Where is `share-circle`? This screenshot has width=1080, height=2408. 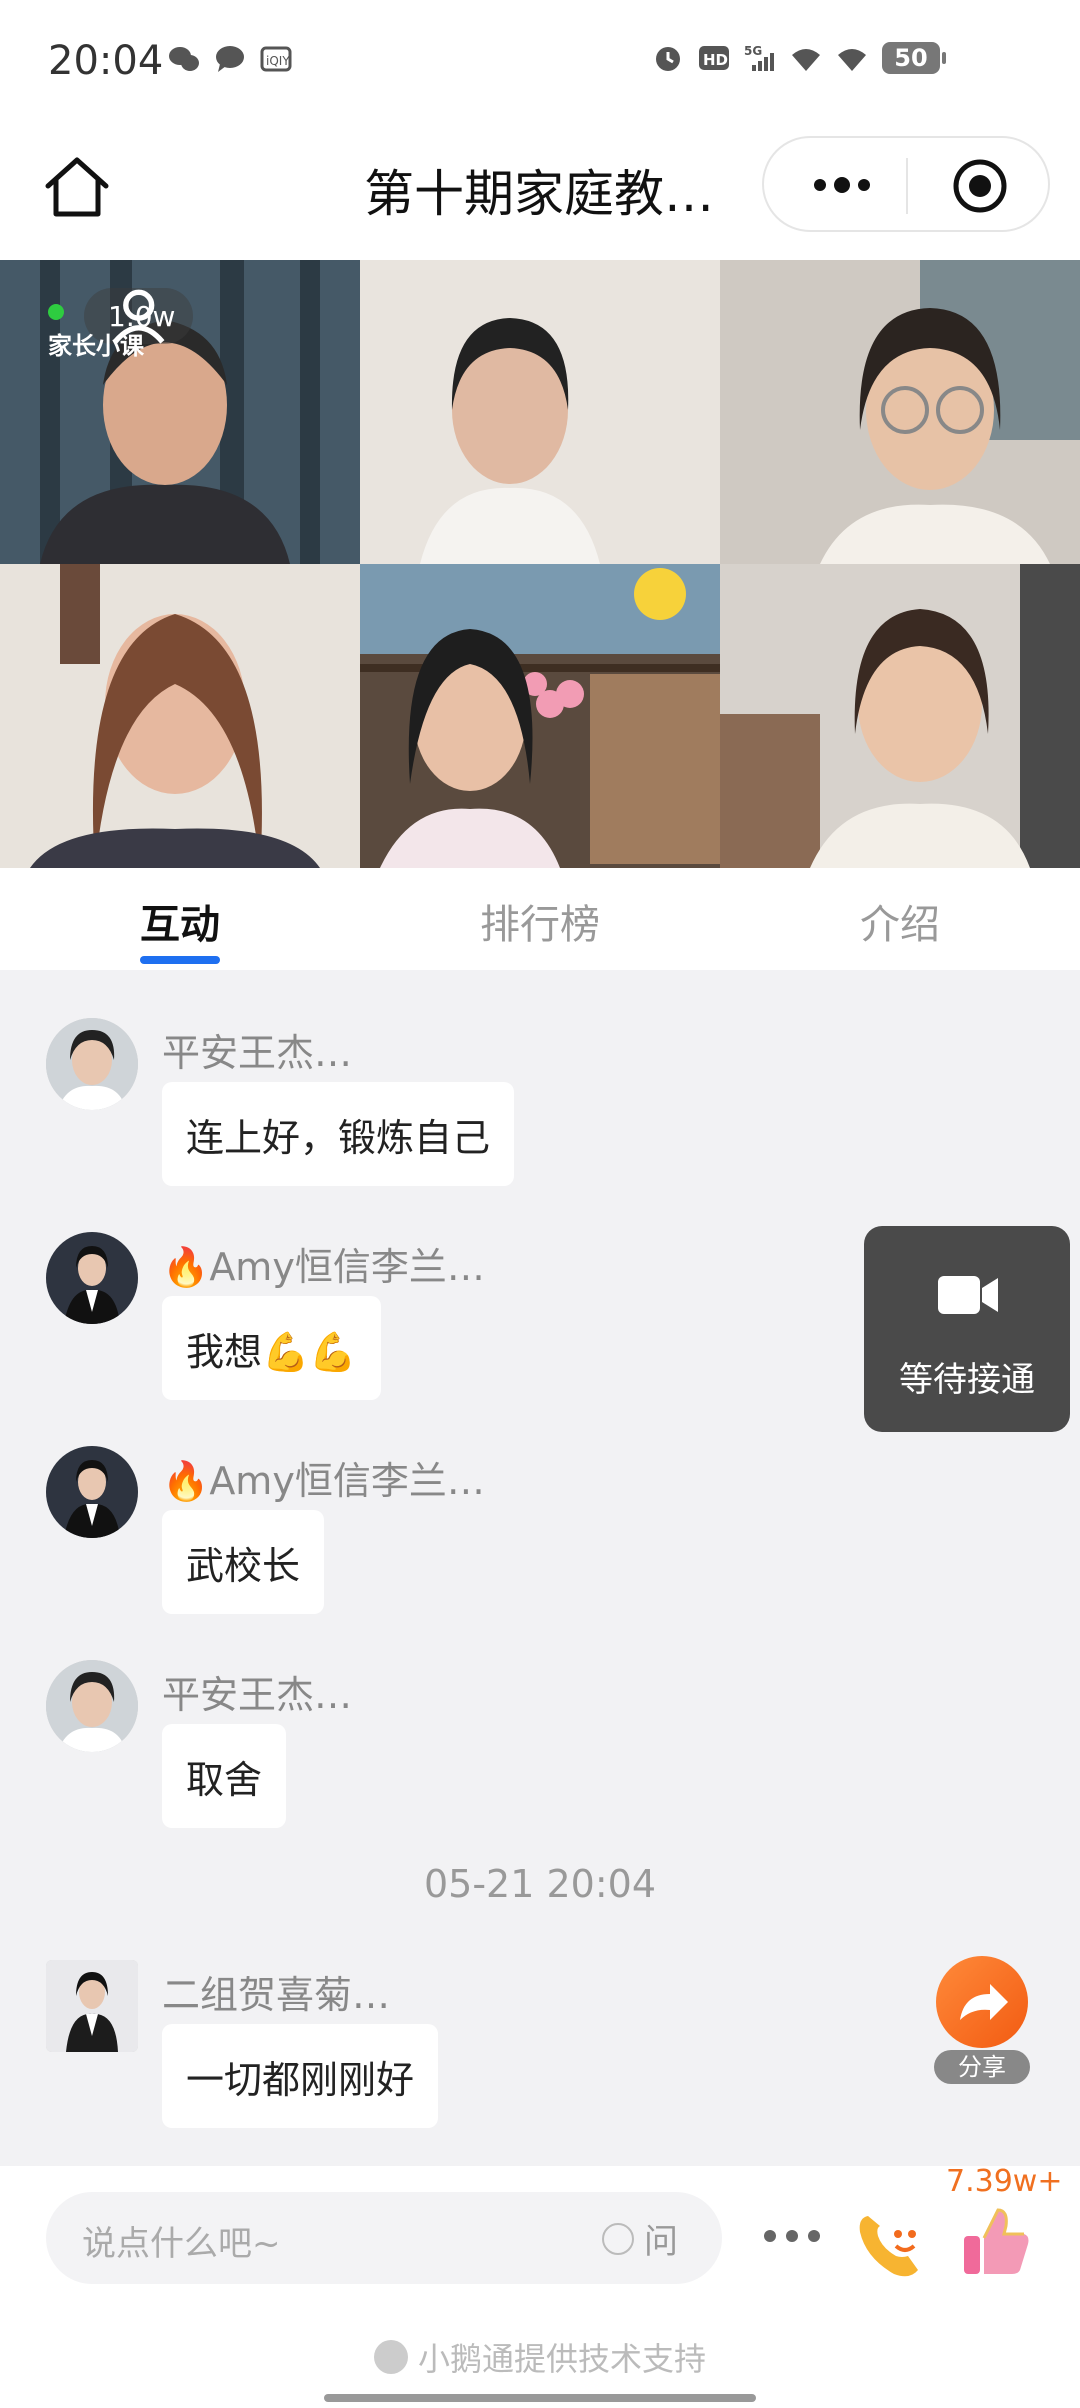 share-circle is located at coordinates (982, 2002).